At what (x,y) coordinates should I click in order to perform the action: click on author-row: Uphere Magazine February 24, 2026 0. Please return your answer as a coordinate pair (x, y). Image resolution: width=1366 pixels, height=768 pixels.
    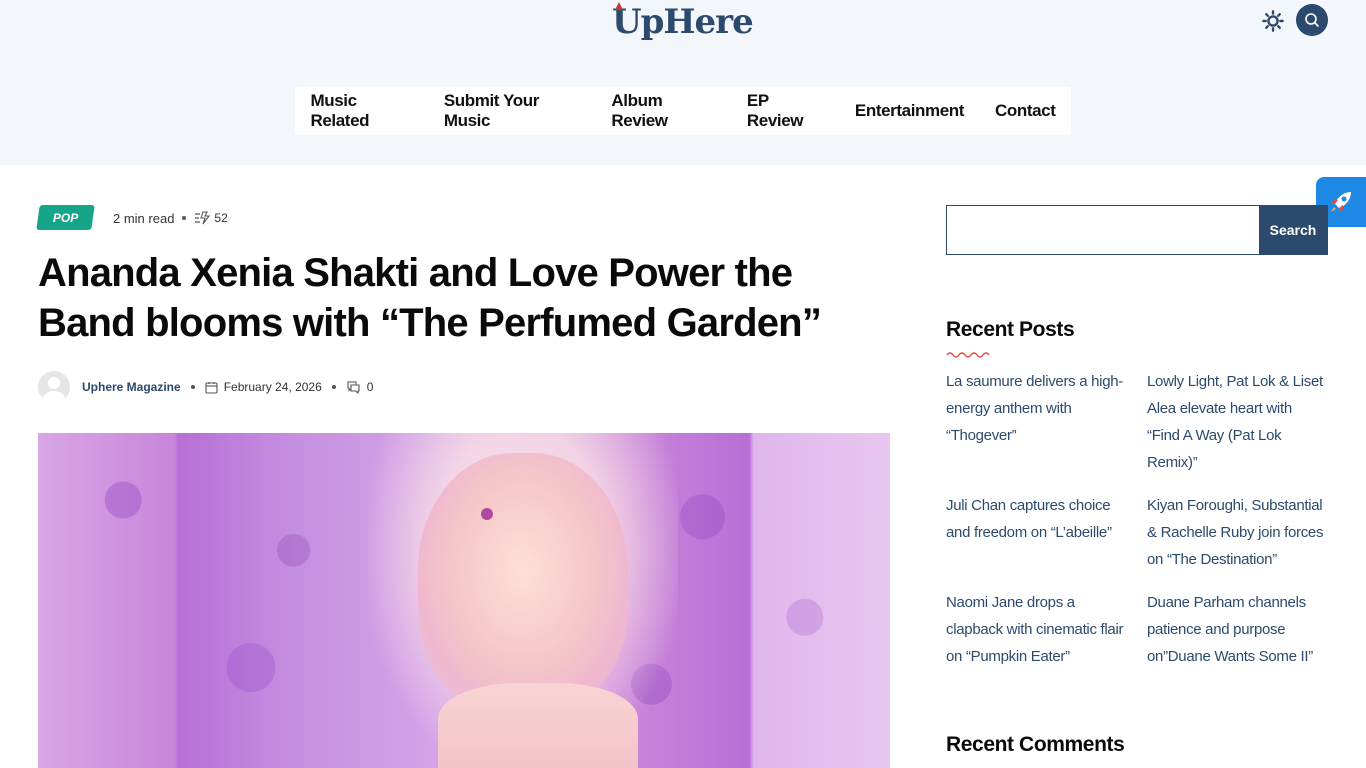
    Looking at the image, I should click on (205, 387).